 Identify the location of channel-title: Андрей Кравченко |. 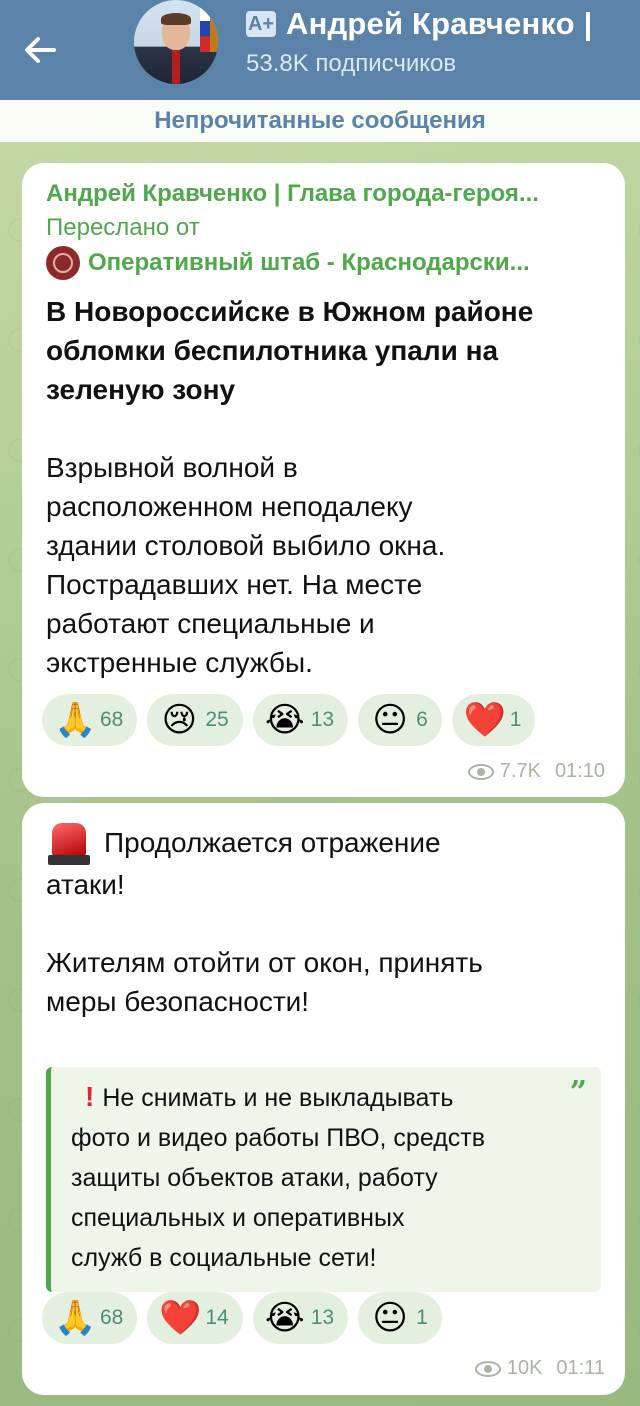
(439, 23).